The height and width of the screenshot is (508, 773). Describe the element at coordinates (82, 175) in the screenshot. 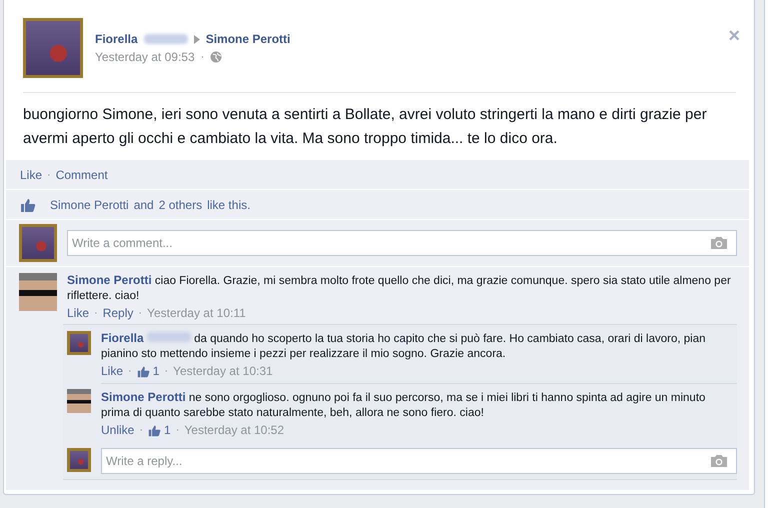

I see `action-link: Comment` at that location.